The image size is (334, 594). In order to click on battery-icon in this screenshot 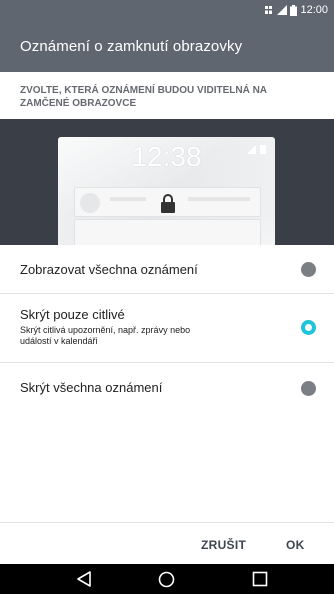, I will do `click(294, 10)`.